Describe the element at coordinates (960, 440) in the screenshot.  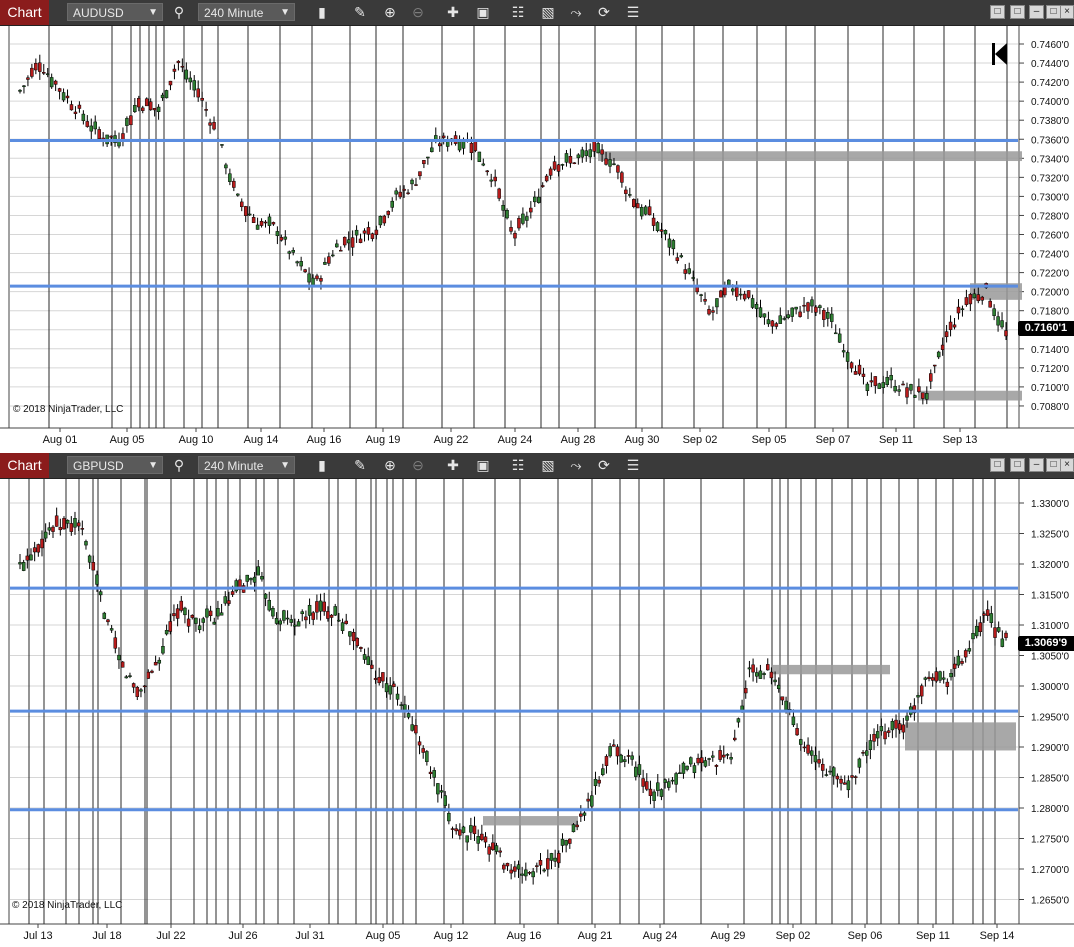
I see `x-tick-label: Sep 13` at that location.